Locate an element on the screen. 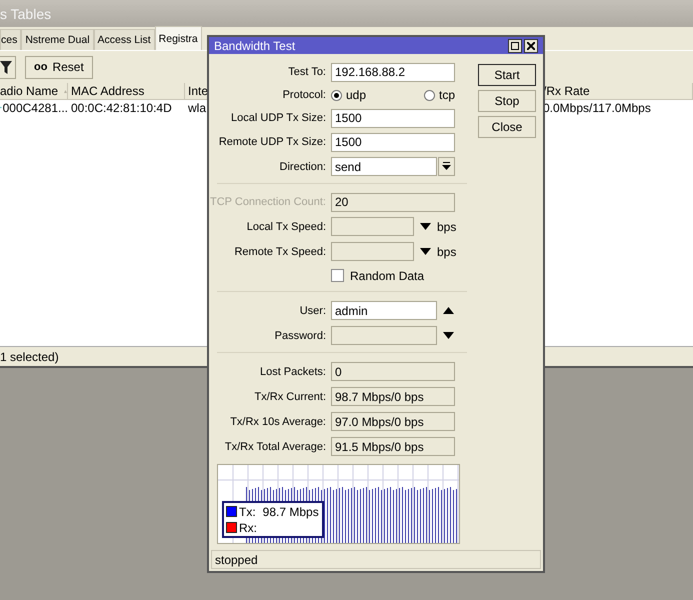 The height and width of the screenshot is (600, 693). field-label: Protocol: is located at coordinates (304, 95).